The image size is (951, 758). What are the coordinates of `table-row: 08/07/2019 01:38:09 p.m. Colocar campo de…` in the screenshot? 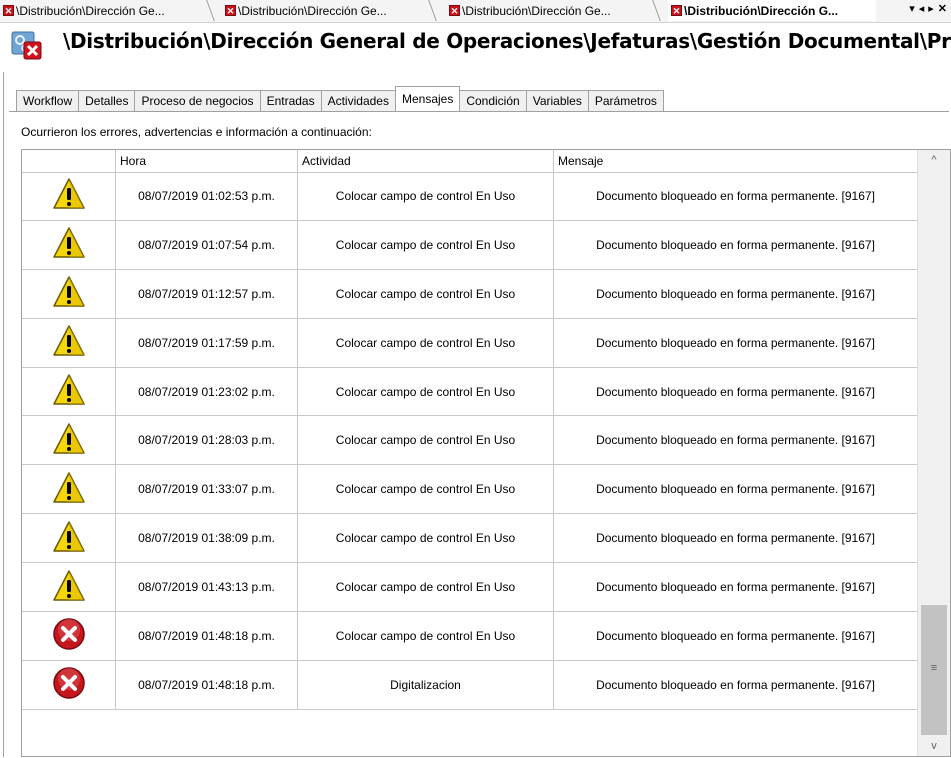 It's located at (470, 539).